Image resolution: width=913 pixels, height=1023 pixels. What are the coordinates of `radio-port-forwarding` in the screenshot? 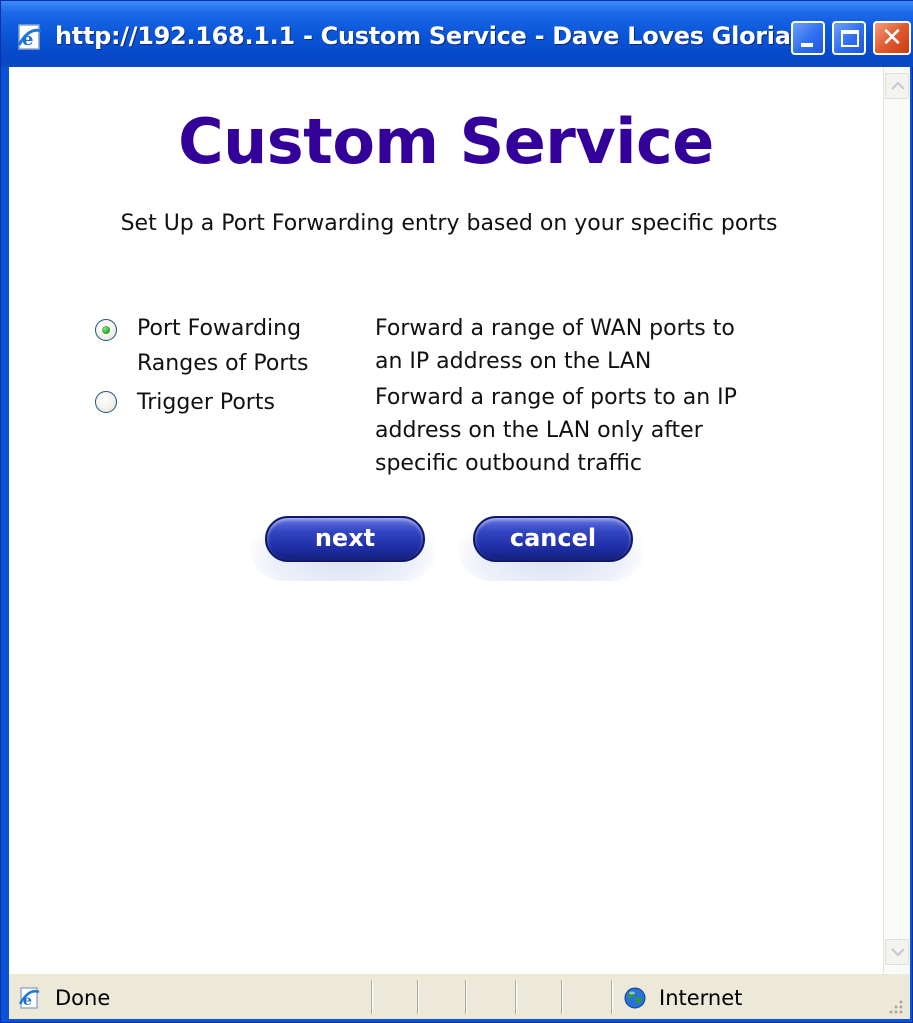 It's located at (106, 330).